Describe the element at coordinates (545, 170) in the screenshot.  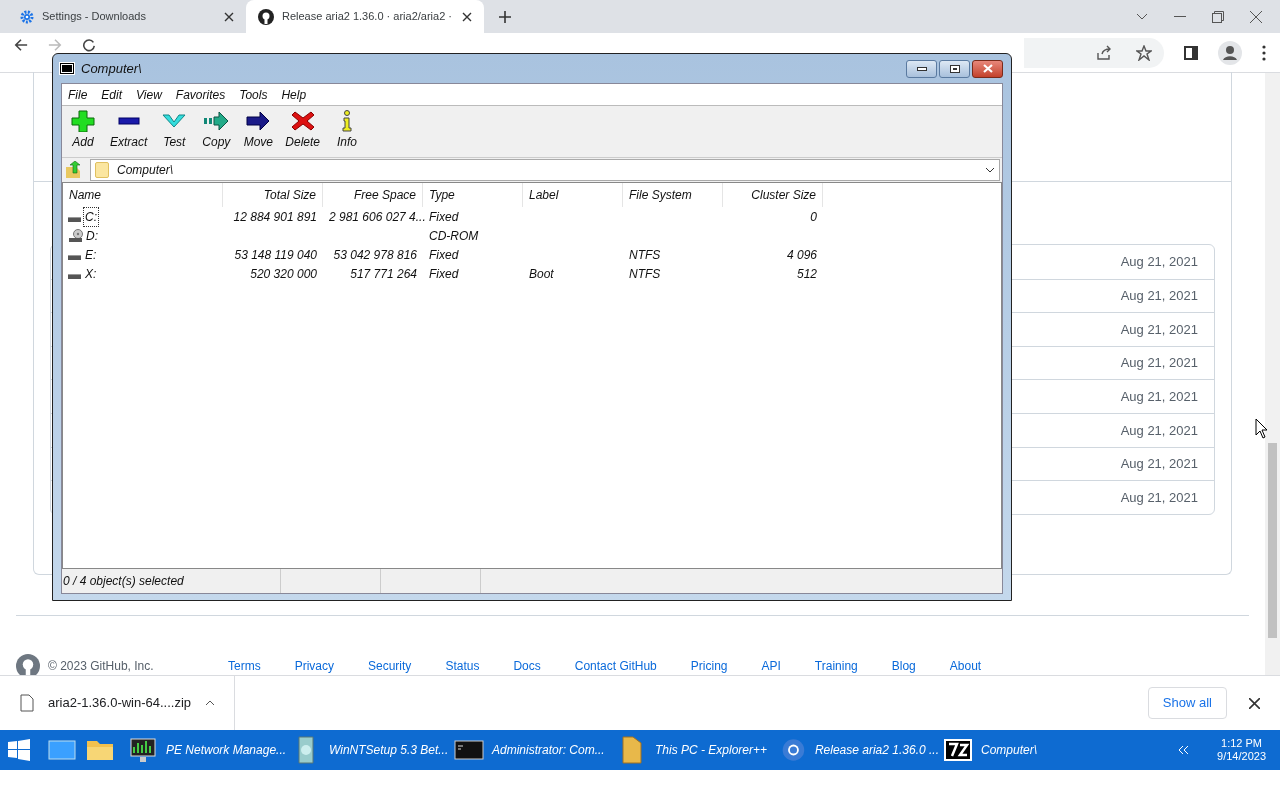
I see `path-field: Computer\` at that location.